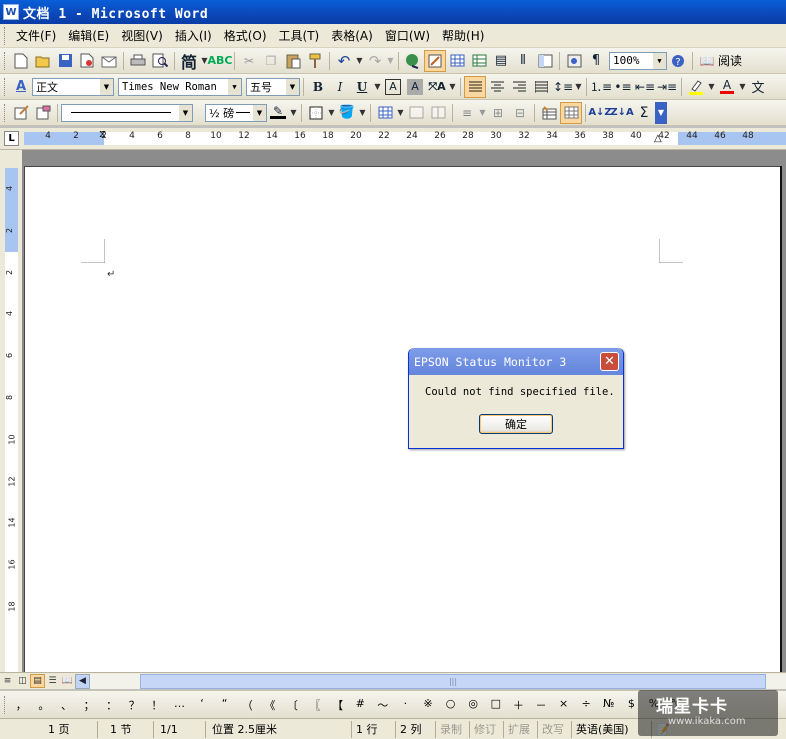 Image resolution: width=786 pixels, height=739 pixels. I want to click on menu-format: 格式(O), so click(245, 36).